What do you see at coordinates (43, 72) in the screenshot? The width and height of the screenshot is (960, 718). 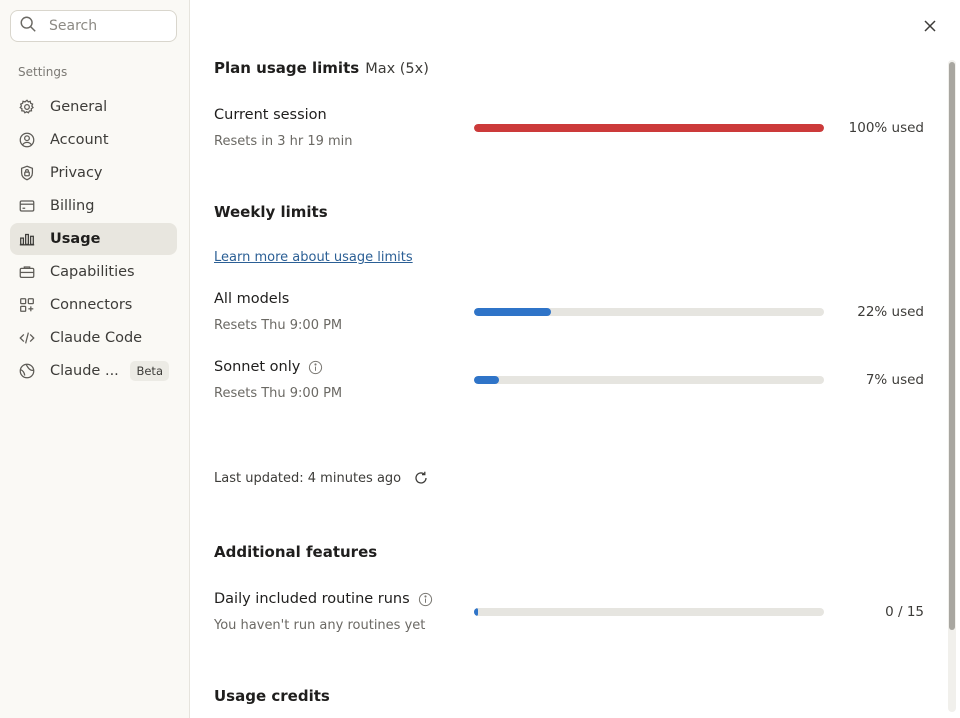 I see `settings-section-label: Settings` at bounding box center [43, 72].